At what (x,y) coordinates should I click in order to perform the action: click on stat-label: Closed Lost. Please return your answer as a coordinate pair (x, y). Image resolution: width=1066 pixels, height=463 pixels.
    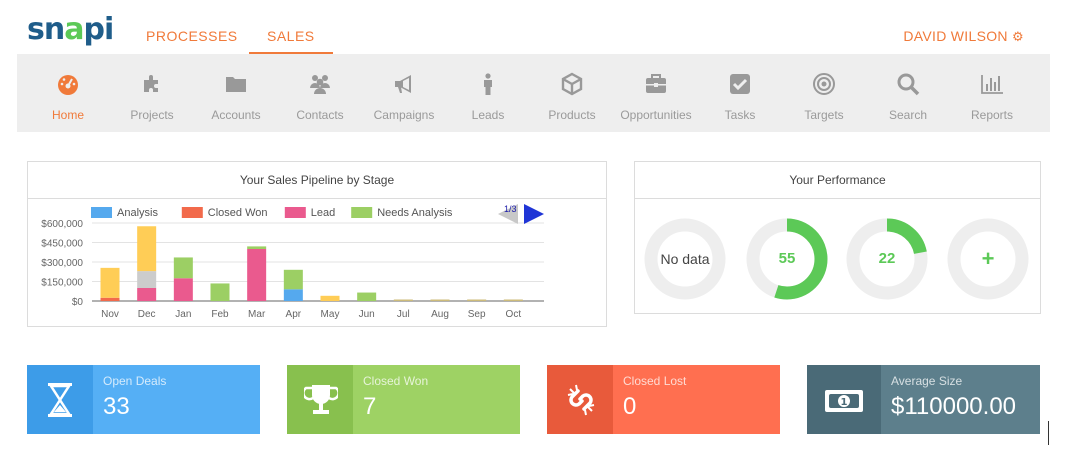
    Looking at the image, I should click on (655, 381).